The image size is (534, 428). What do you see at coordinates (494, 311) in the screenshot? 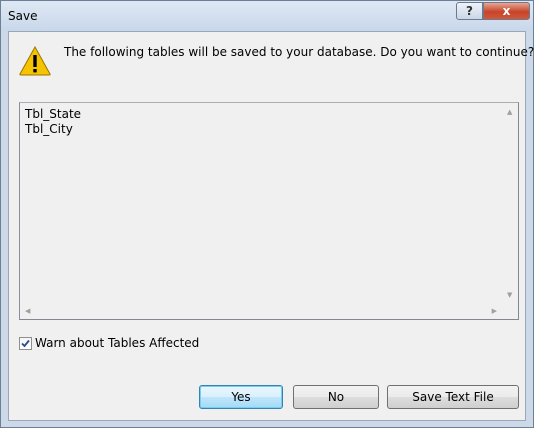
I see `scroll-right-icon: ▶` at bounding box center [494, 311].